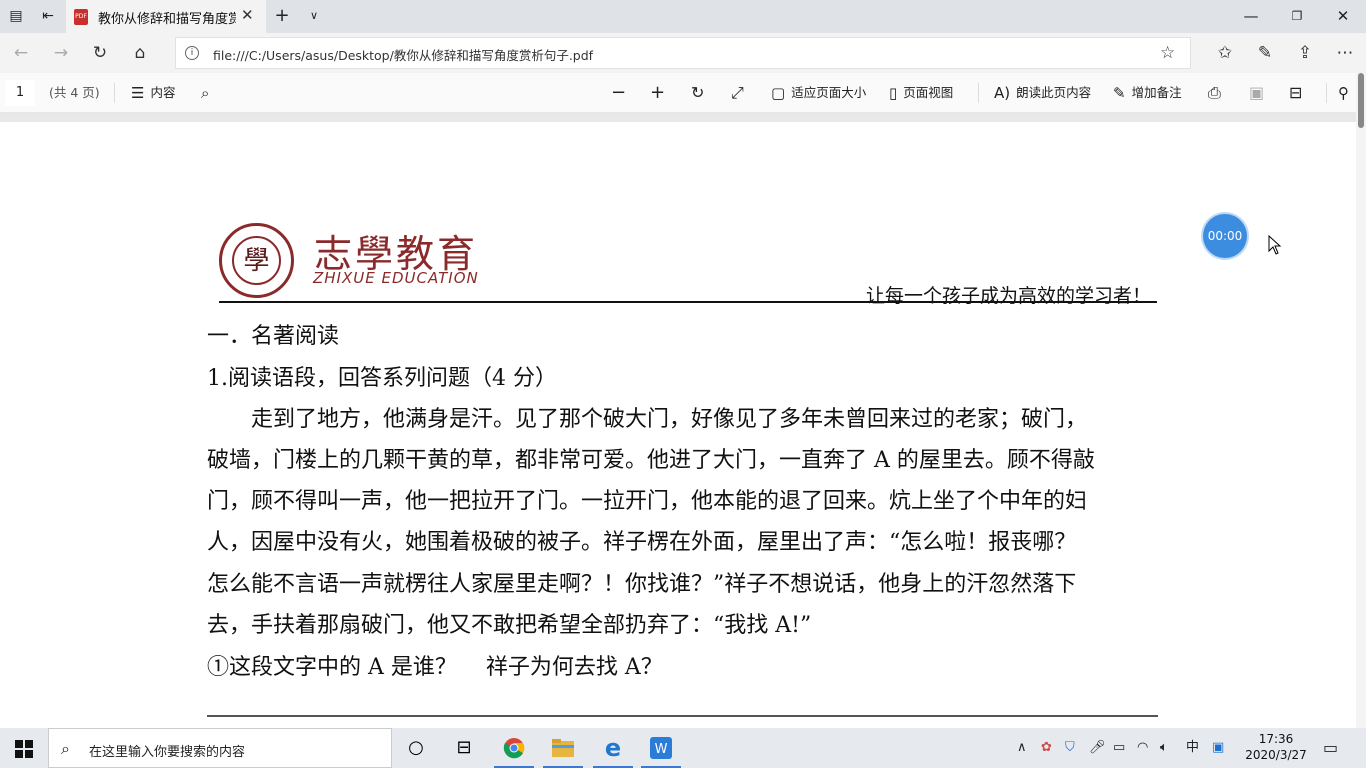  I want to click on windows-start-icon, so click(24, 749).